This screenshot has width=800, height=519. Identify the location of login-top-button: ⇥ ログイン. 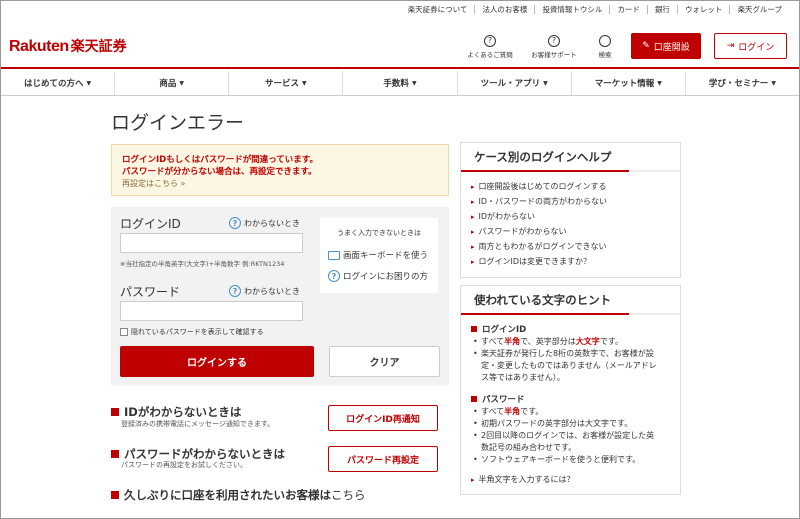
(750, 46).